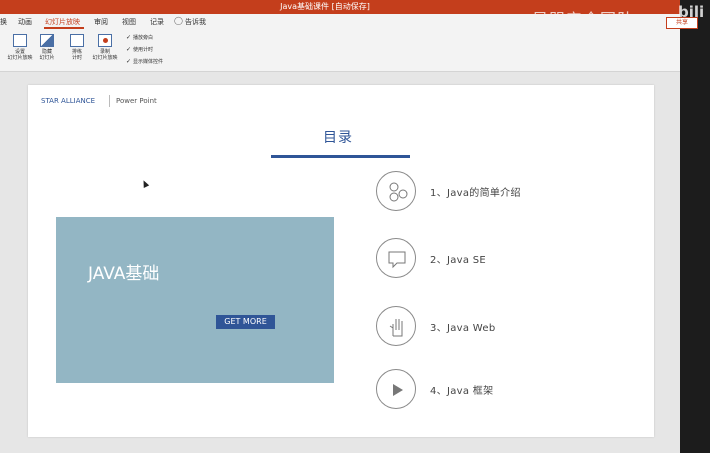  I want to click on ribbon-tabs: 换 动画 幻灯片放映 审阅 视图 记录 ◯ 告诉我, so click(340, 22).